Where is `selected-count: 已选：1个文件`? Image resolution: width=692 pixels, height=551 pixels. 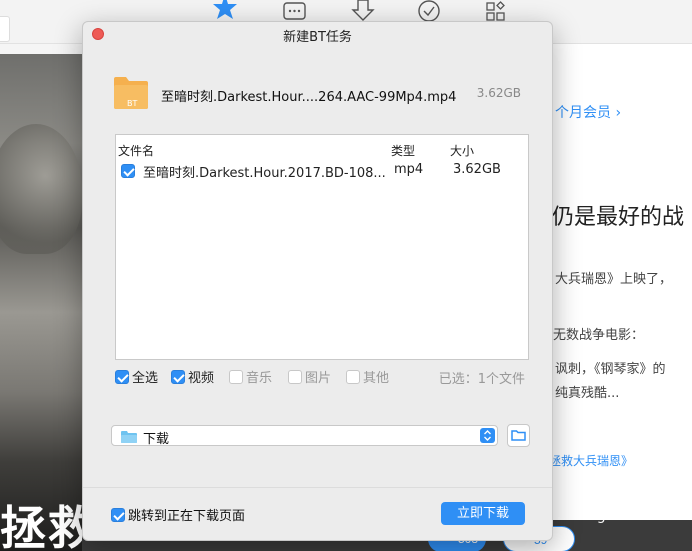 selected-count: 已选：1个文件 is located at coordinates (481, 379).